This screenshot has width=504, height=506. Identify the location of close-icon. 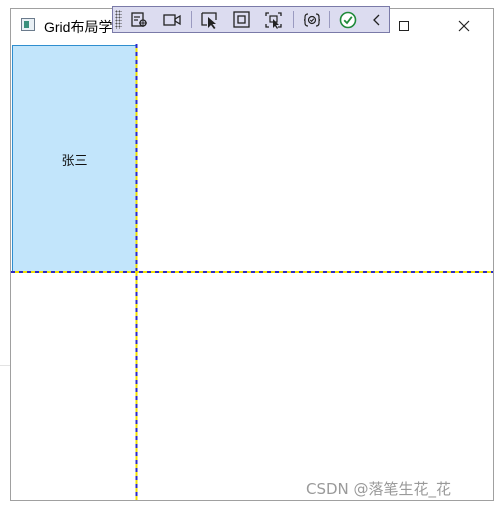
(464, 26).